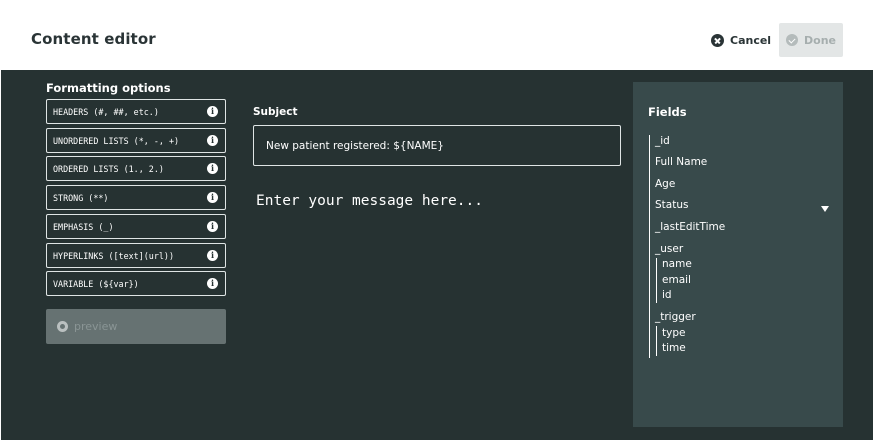 The width and height of the screenshot is (873, 440). What do you see at coordinates (667, 112) in the screenshot?
I see `fields-title: Fields` at bounding box center [667, 112].